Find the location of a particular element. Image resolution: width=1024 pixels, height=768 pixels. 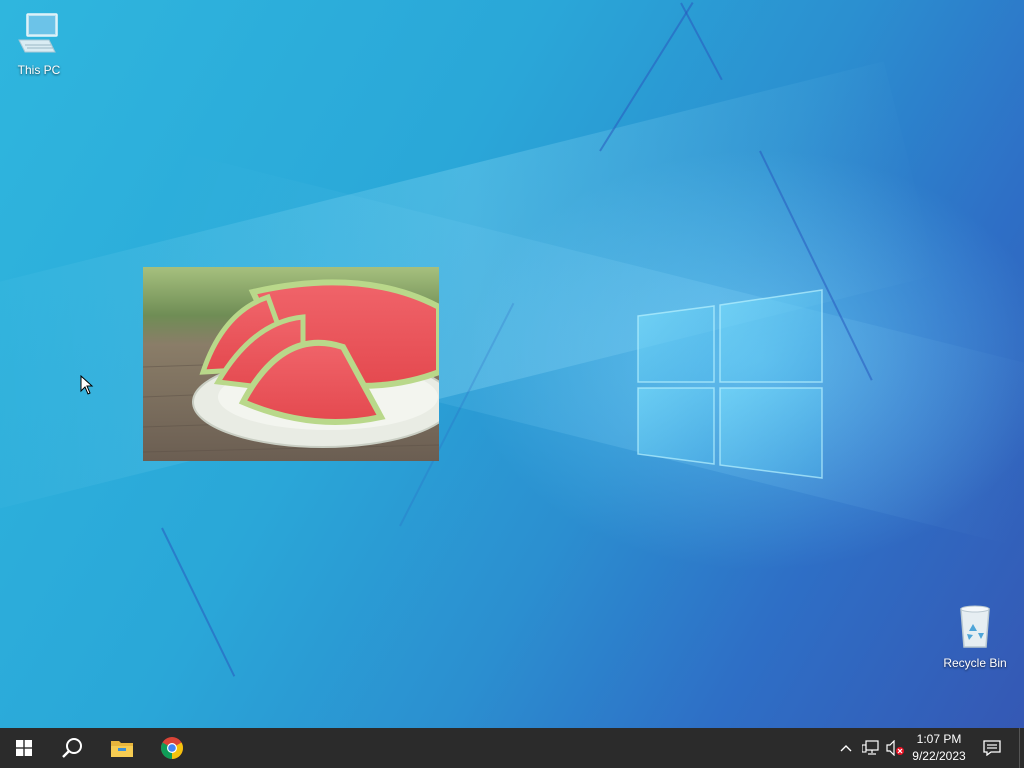

computer-icon is located at coordinates (38, 33).